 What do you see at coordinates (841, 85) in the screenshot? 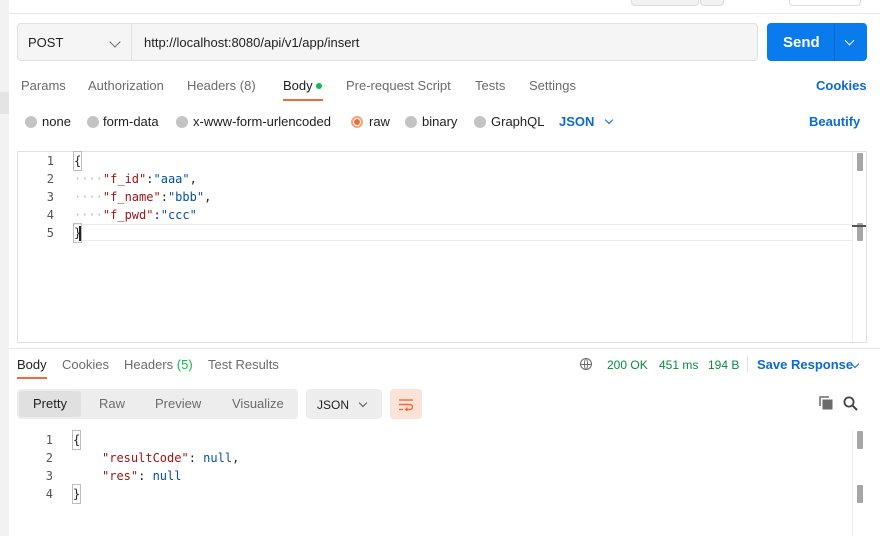
I see `cookies-link: Cookies` at bounding box center [841, 85].